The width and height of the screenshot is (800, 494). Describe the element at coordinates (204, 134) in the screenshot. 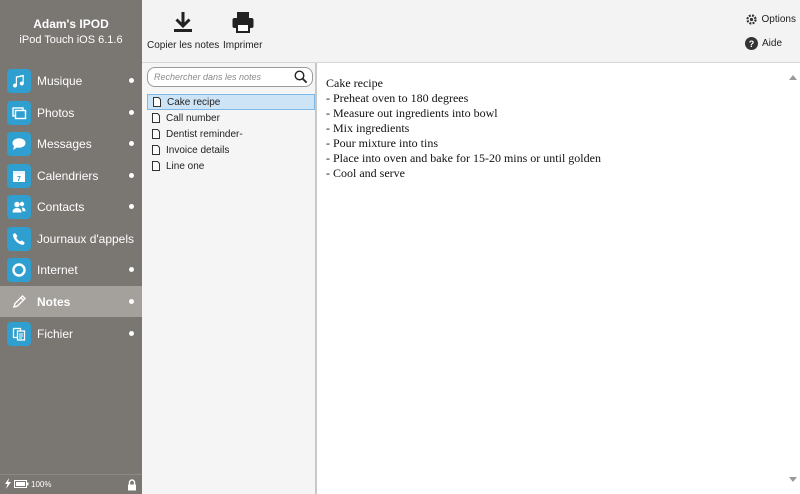

I see `note-title: Dentist reminder-` at that location.